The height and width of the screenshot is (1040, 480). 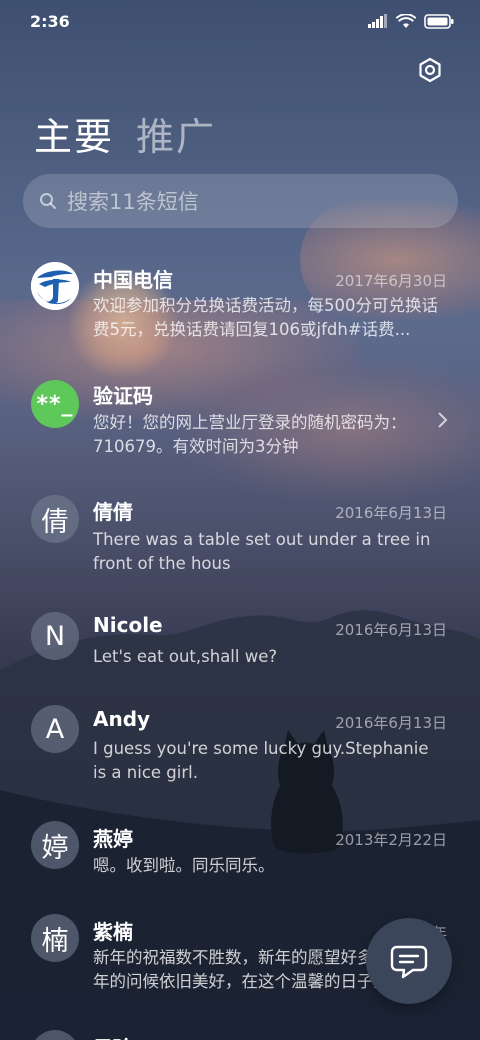 I want to click on list-item: 婷 燕婷 2013年2月22日 嗯。收到啦。同乐同乐。, so click(x=240, y=858).